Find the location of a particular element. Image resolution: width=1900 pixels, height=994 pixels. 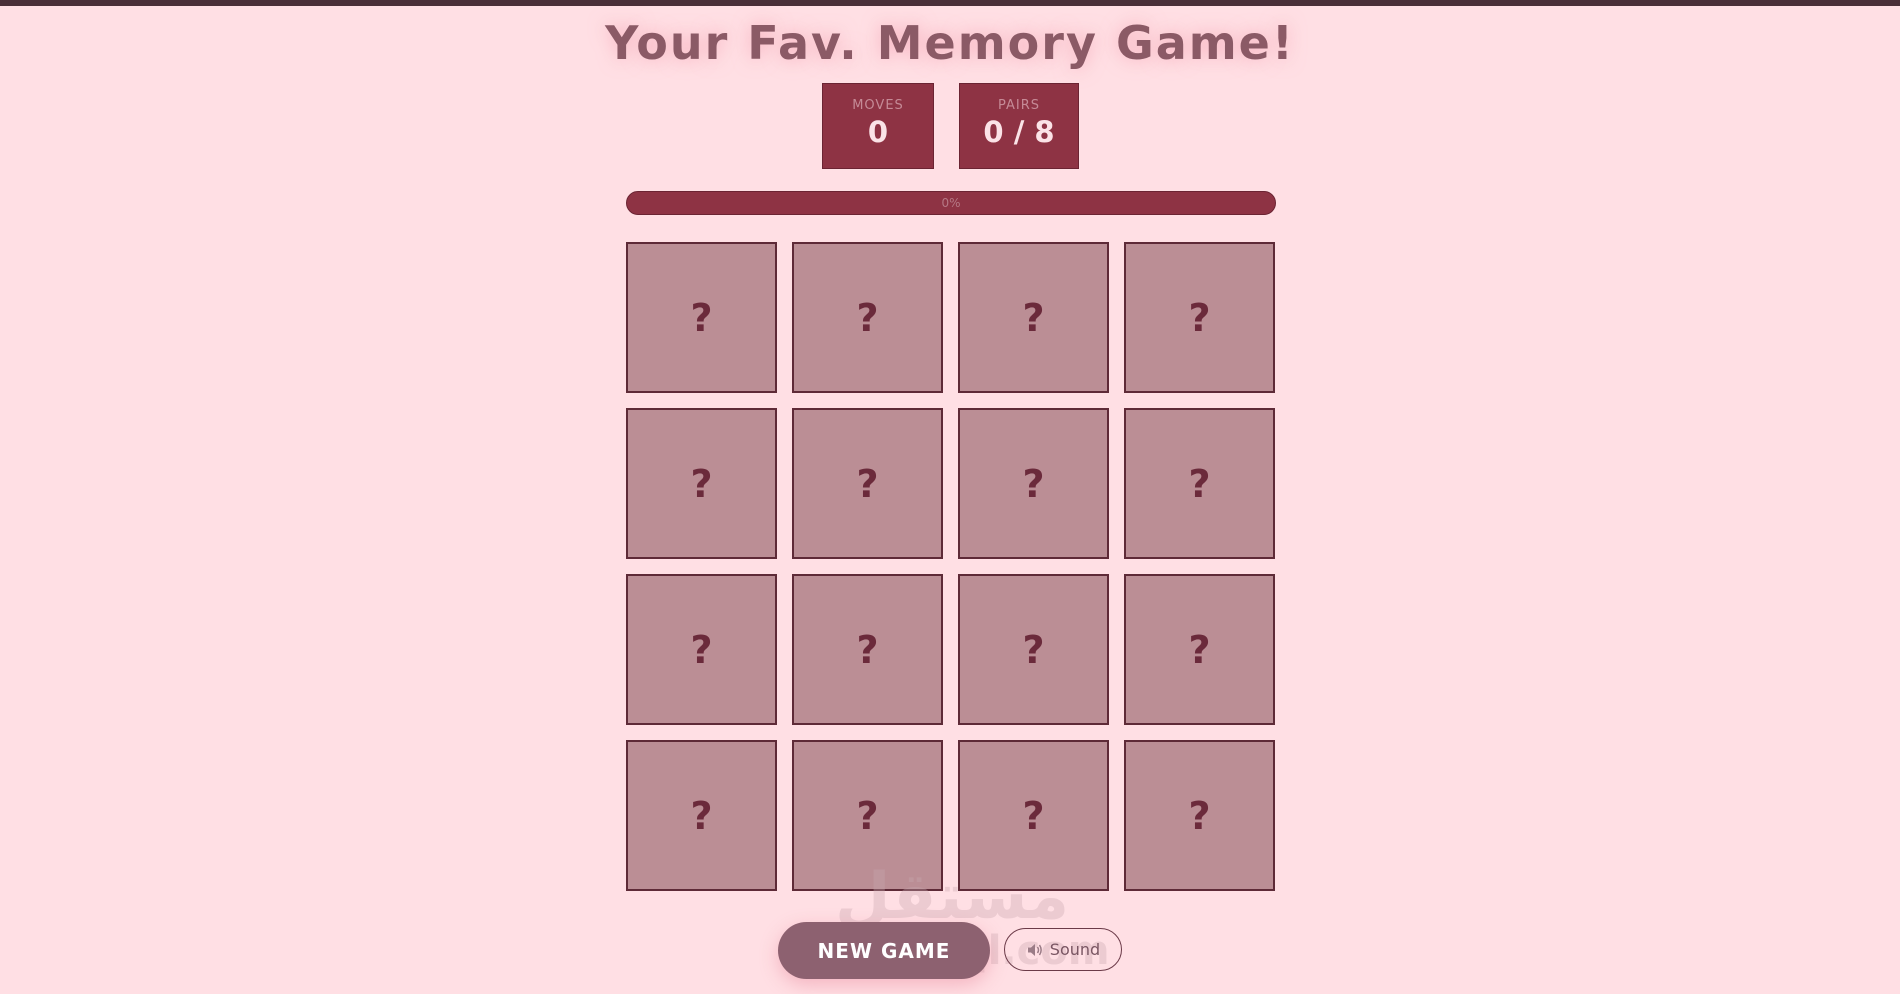

moves-value: 0 is located at coordinates (878, 132).